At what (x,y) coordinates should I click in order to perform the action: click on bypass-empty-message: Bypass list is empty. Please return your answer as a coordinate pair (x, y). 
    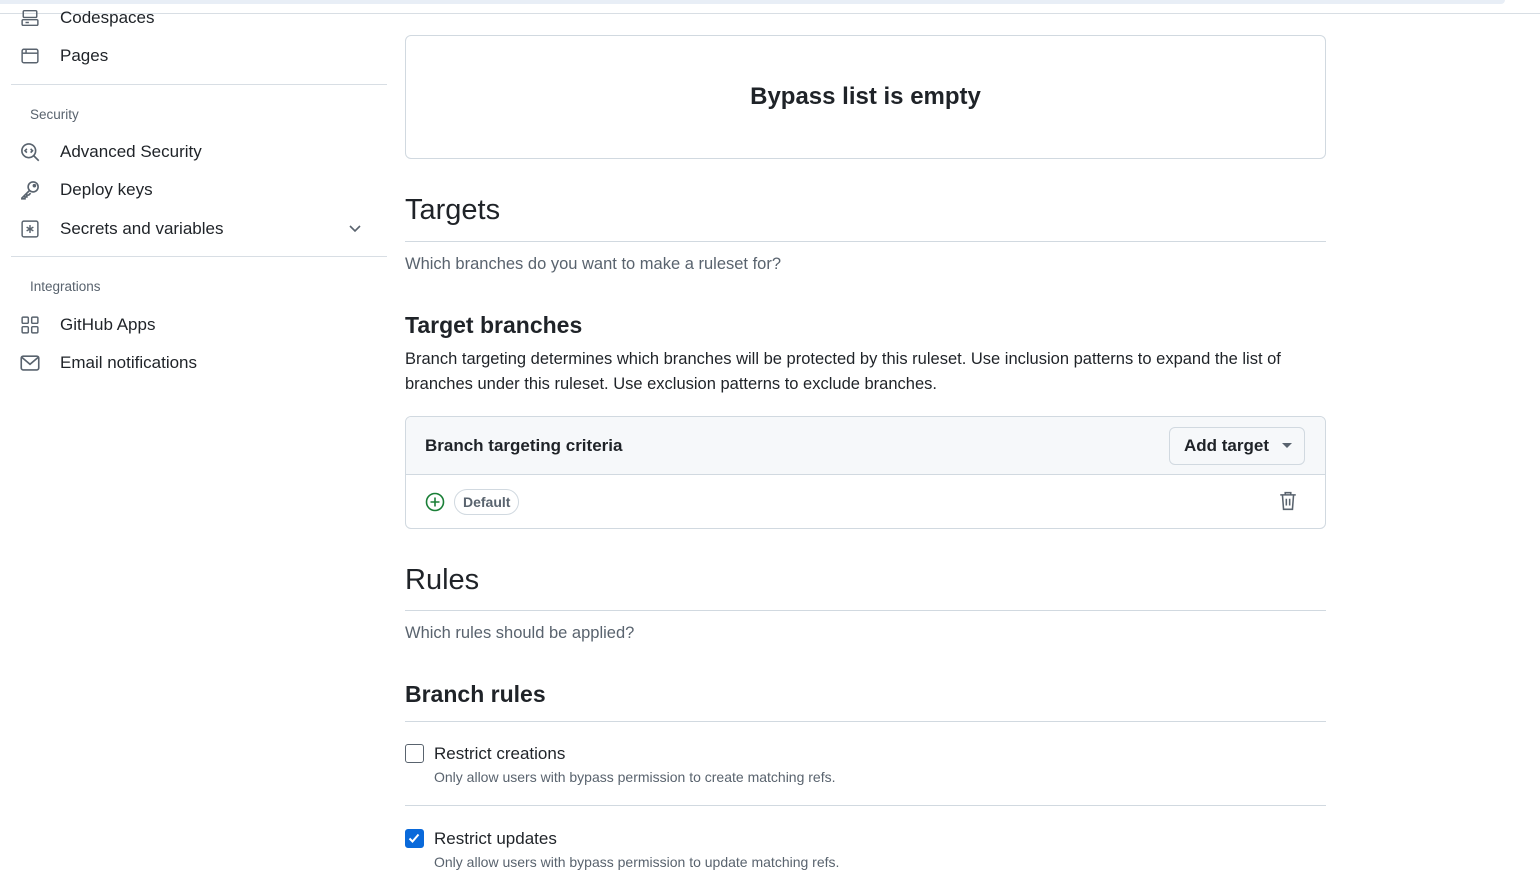
    Looking at the image, I should click on (865, 96).